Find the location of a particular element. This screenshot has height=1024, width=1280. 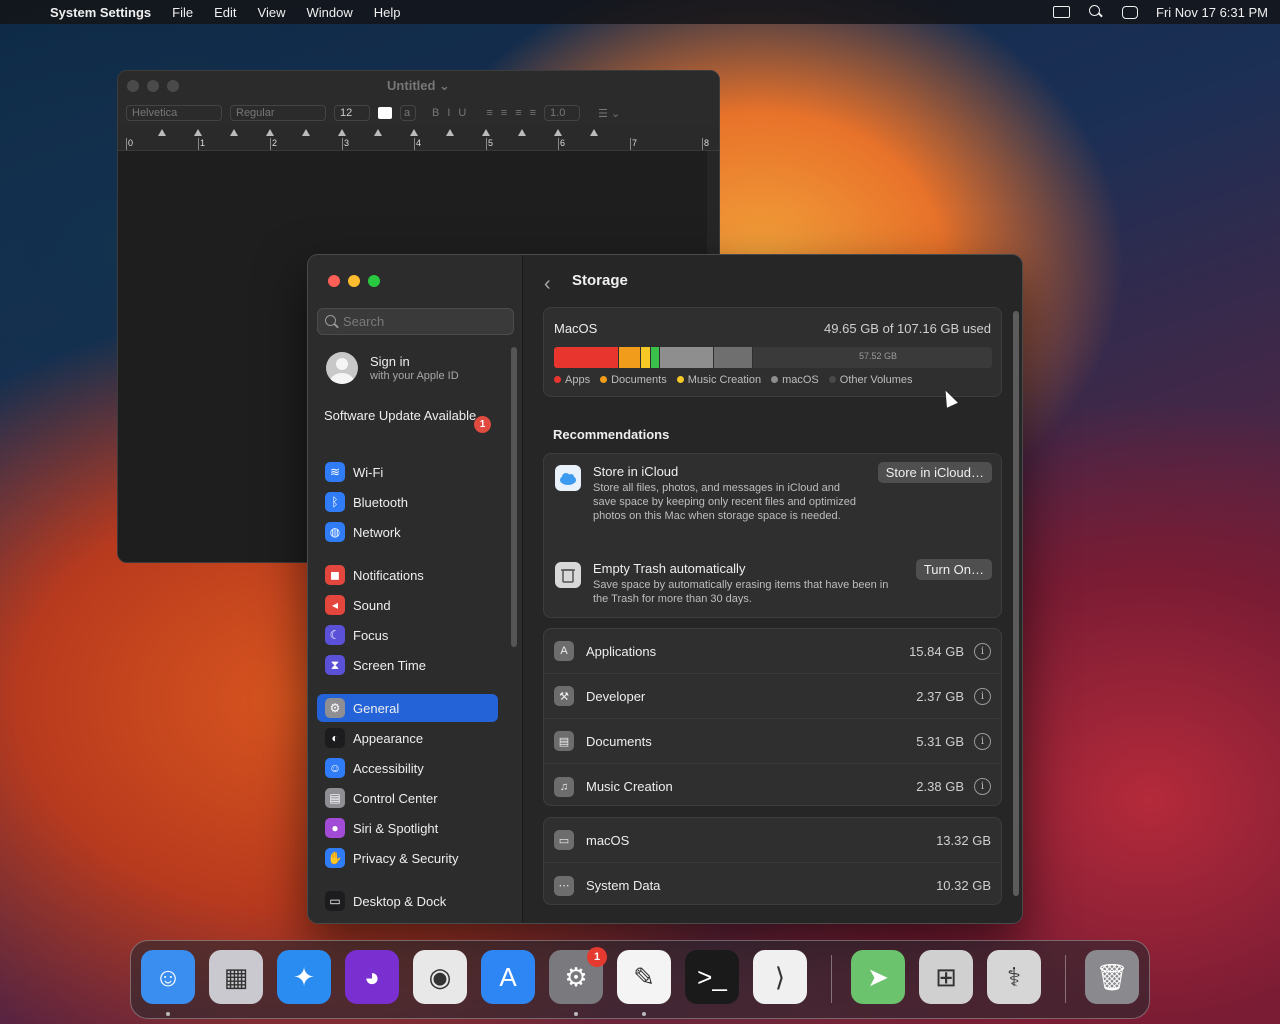

list-bullets-icon: ☰ ⌄ is located at coordinates (609, 113).